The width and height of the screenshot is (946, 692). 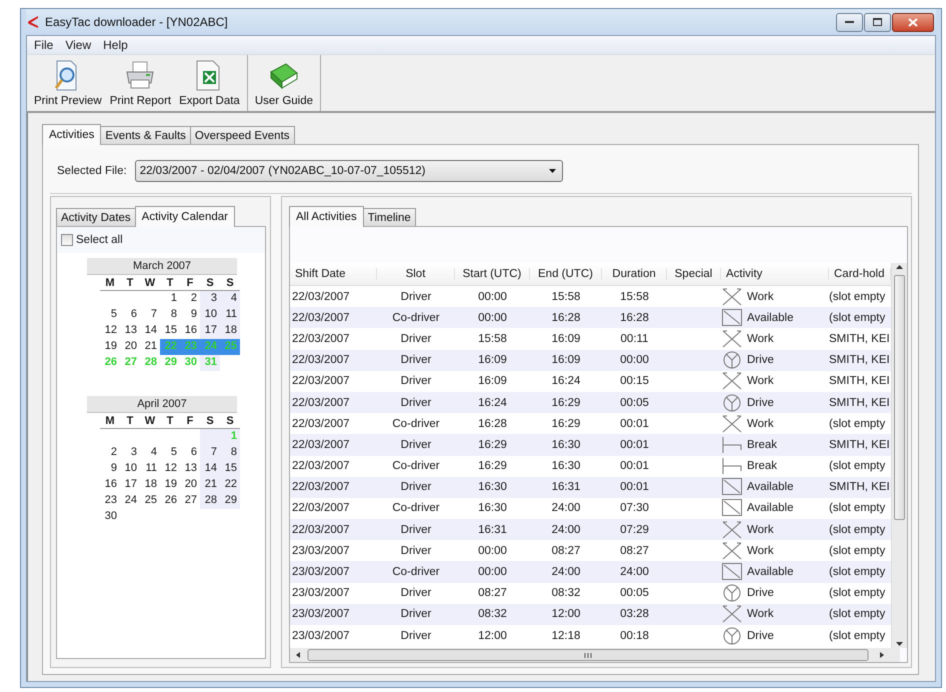 I want to click on calendar-day: 28, so click(x=210, y=501).